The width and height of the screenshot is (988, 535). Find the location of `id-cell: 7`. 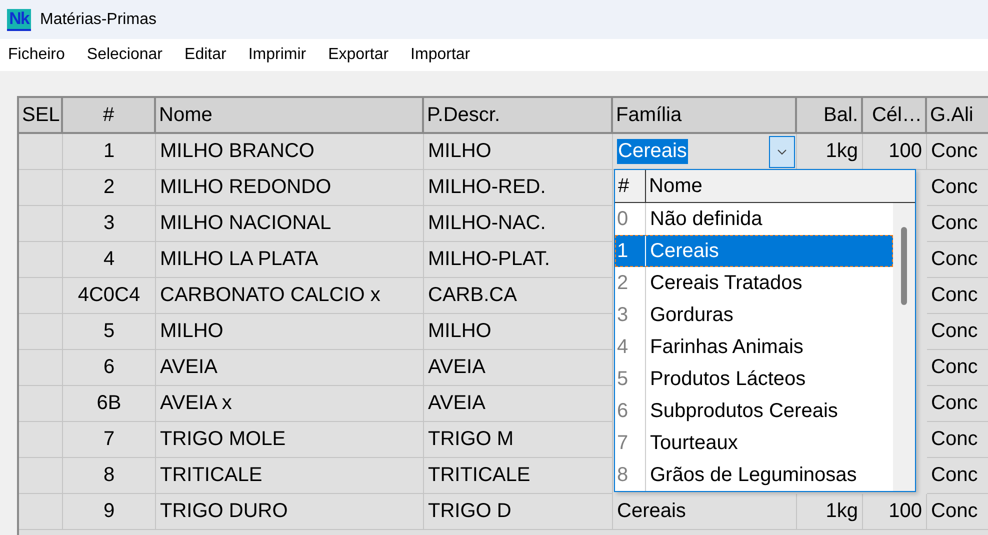

id-cell: 7 is located at coordinates (109, 440).